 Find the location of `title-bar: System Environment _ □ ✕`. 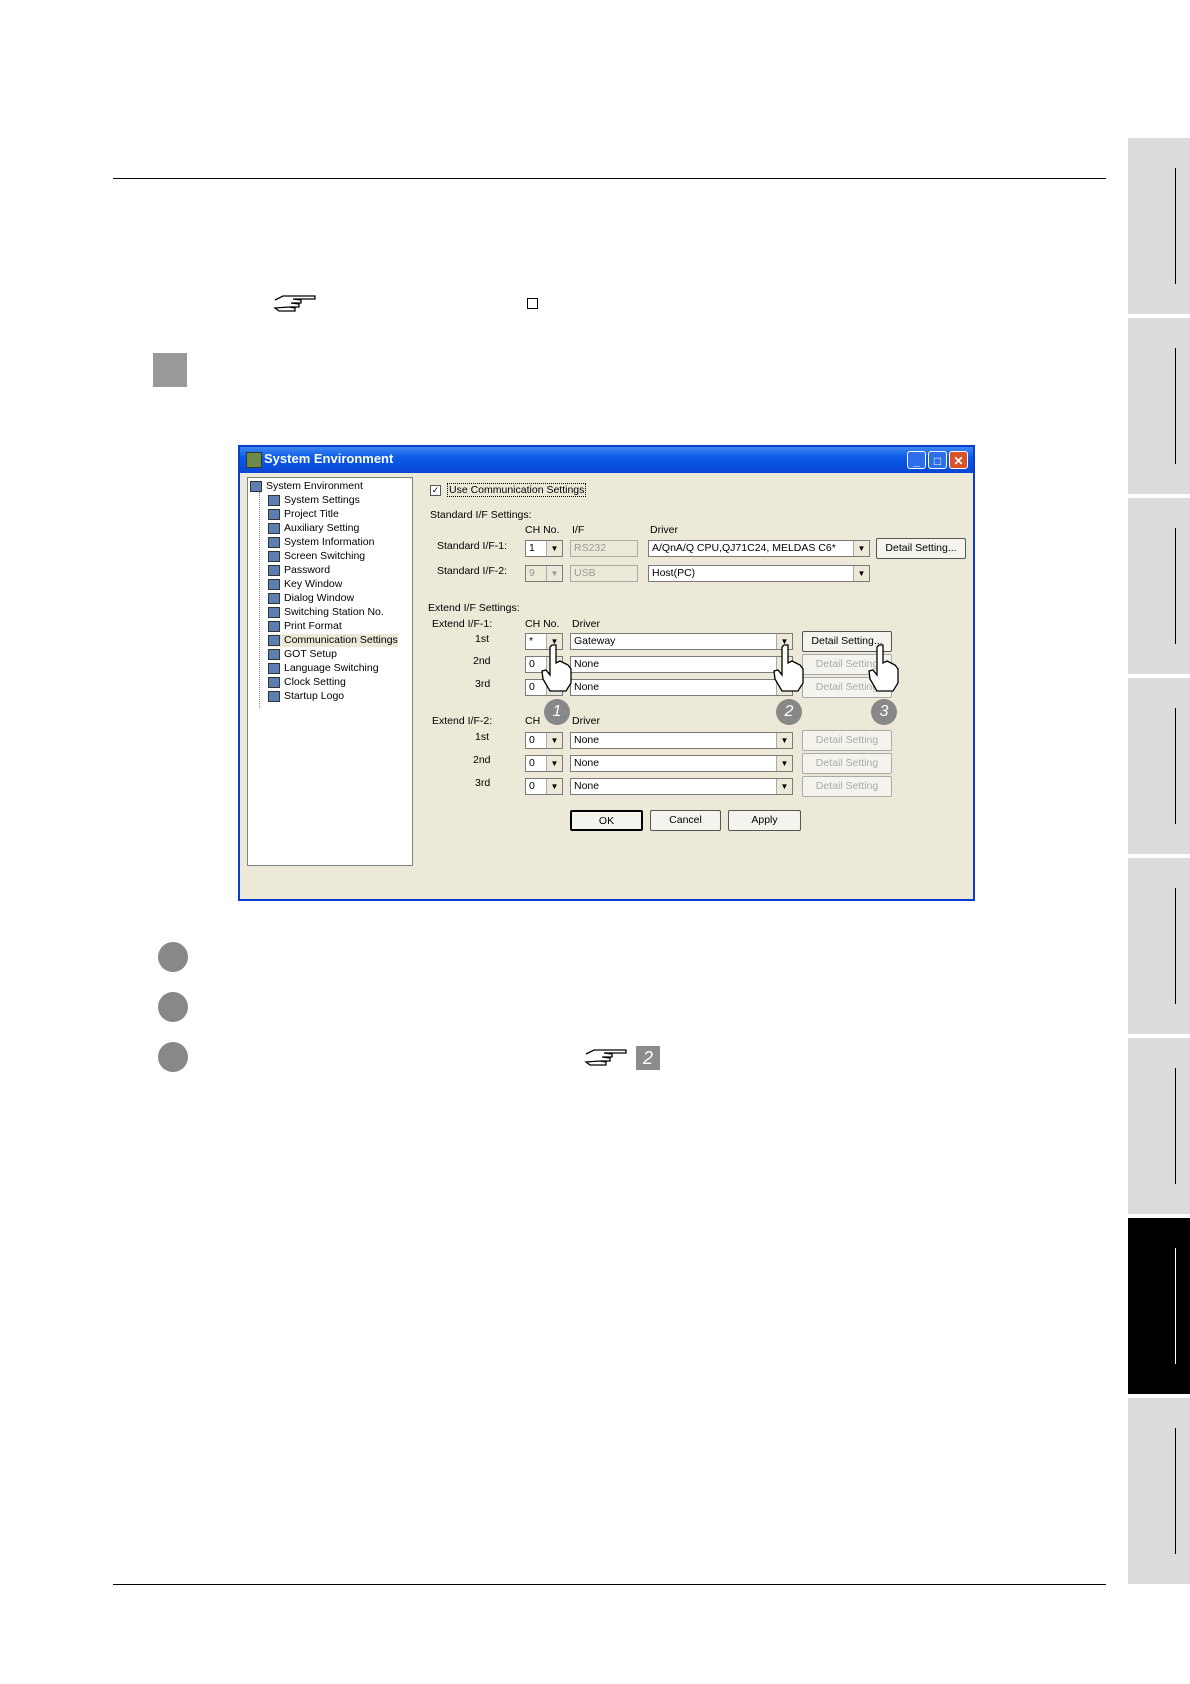

title-bar: System Environment _ □ ✕ is located at coordinates (606, 460).